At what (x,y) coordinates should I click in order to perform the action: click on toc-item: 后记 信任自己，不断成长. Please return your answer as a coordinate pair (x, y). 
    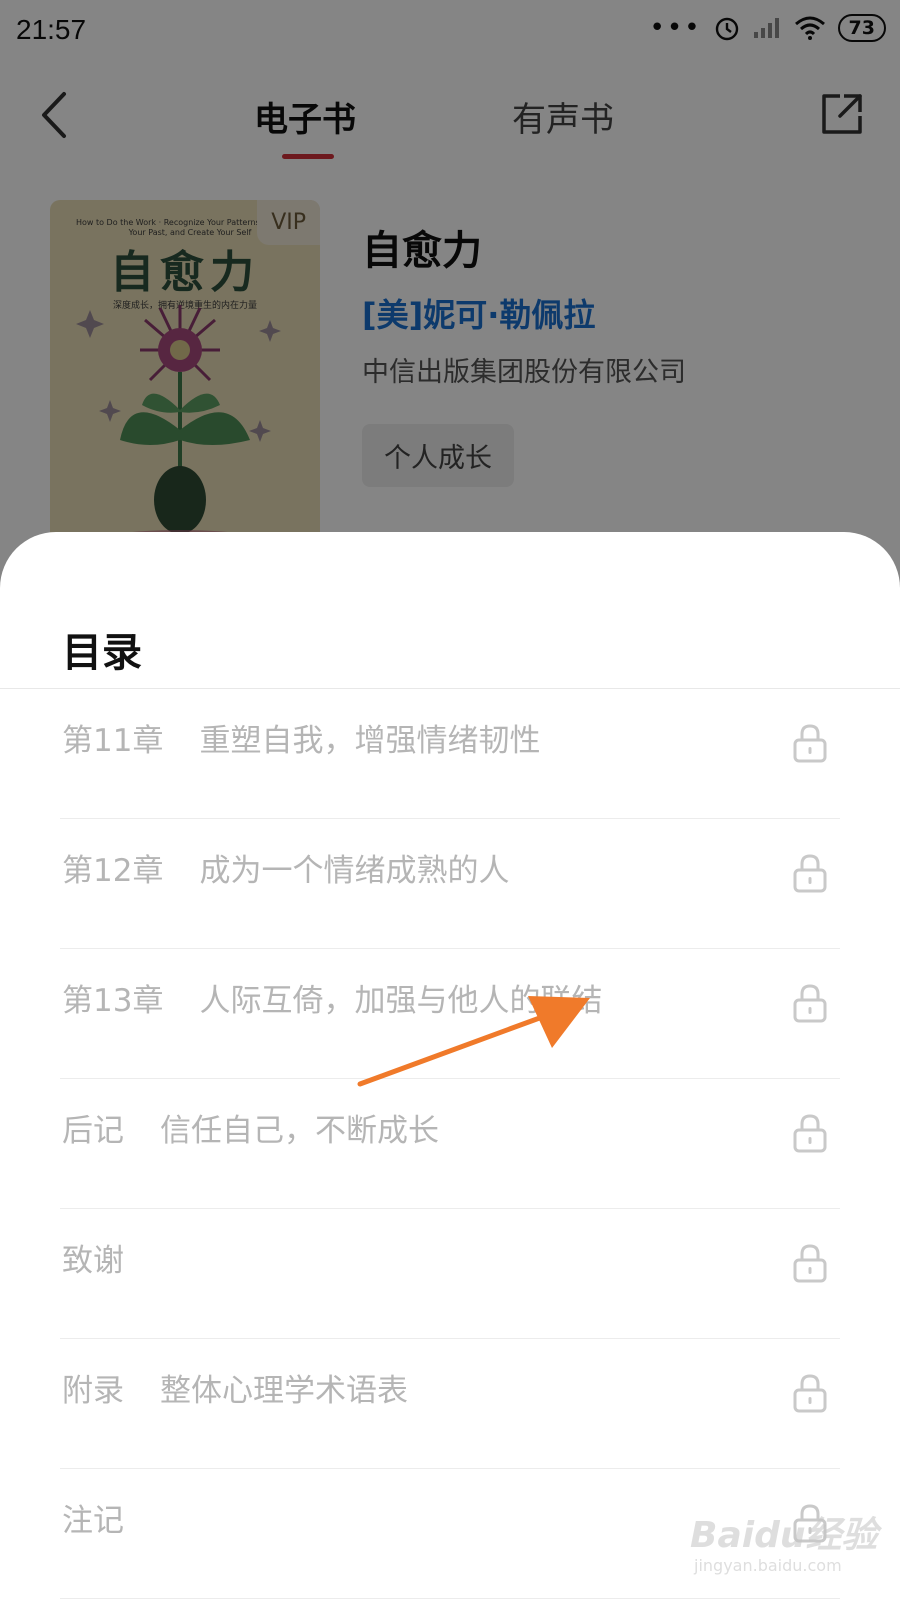
    Looking at the image, I should click on (450, 1144).